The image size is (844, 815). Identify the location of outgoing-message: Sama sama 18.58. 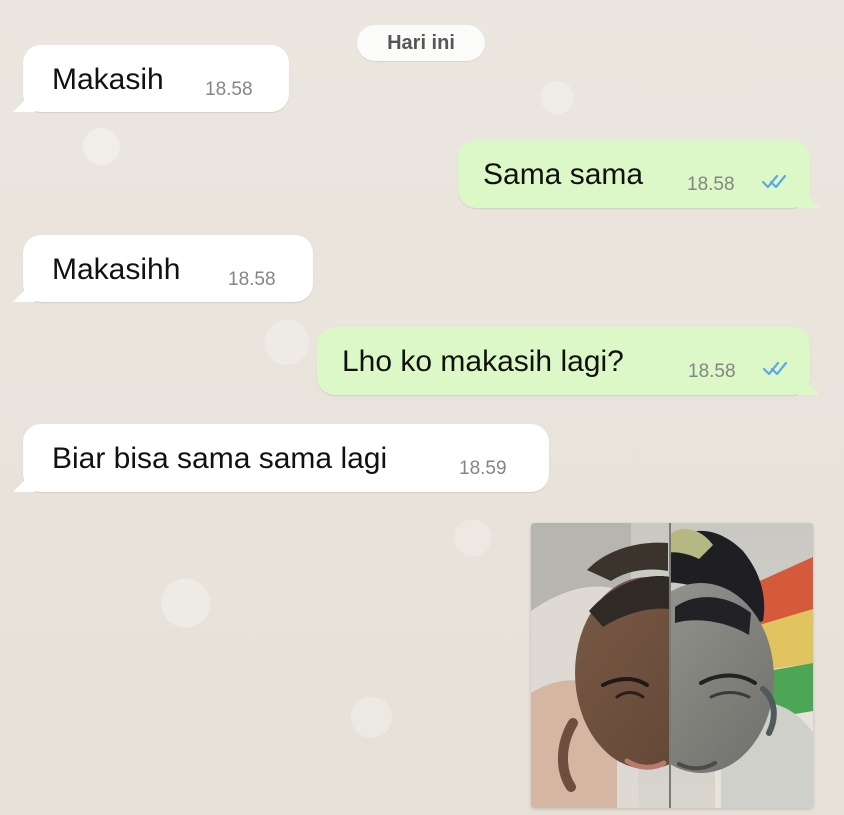
(634, 174).